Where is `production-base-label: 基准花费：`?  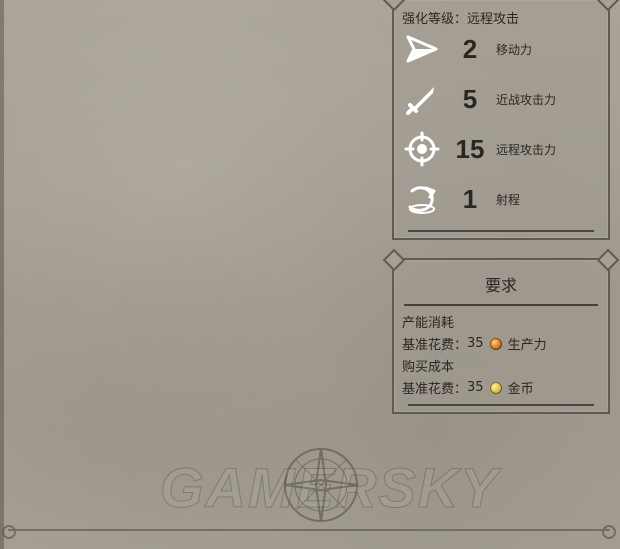 production-base-label: 基准花费： is located at coordinates (435, 345).